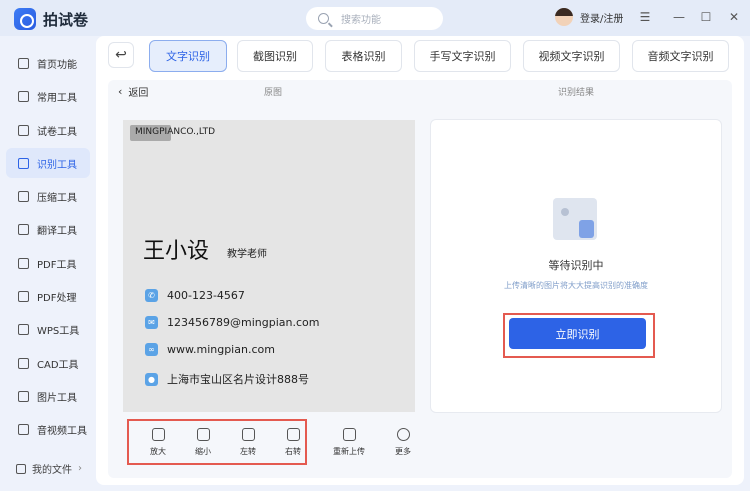 This screenshot has height=491, width=750. I want to click on card-address: 上海市宝山区名片设计888号, so click(238, 379).